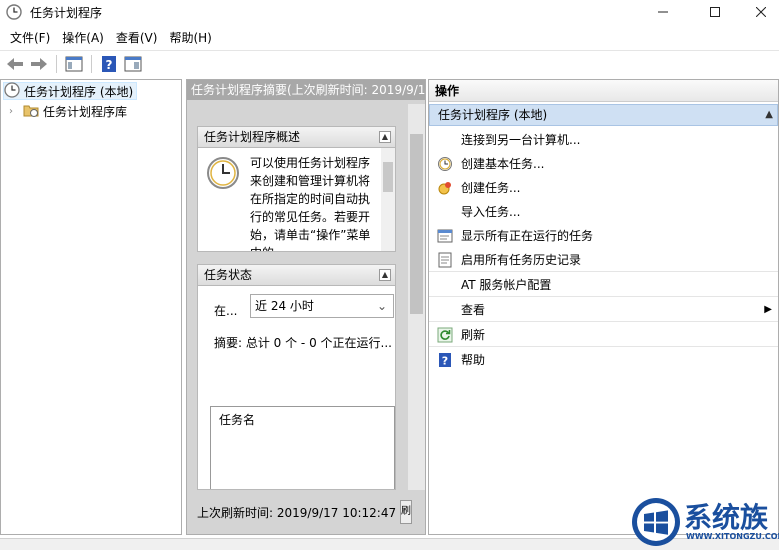  Describe the element at coordinates (445, 335) in the screenshot. I see `refresh-icon` at that location.